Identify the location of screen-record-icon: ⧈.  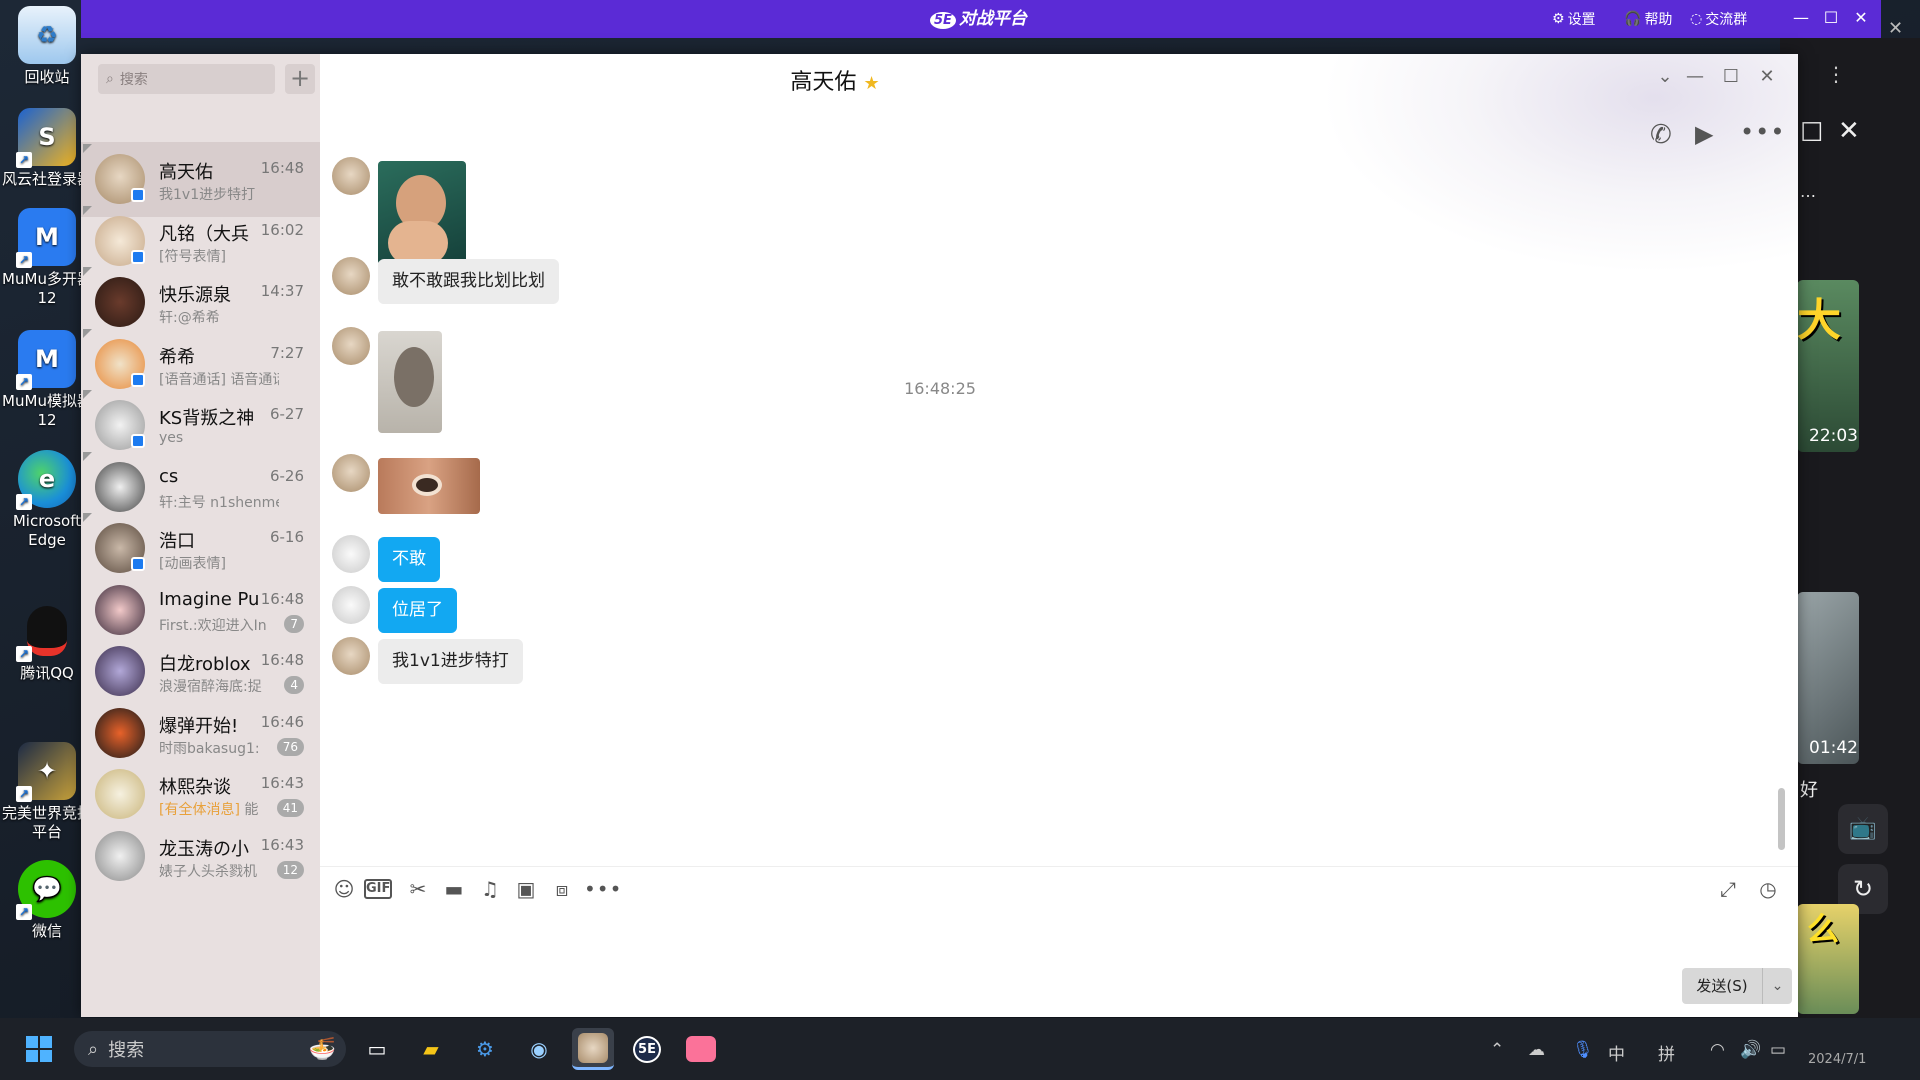
(562, 889).